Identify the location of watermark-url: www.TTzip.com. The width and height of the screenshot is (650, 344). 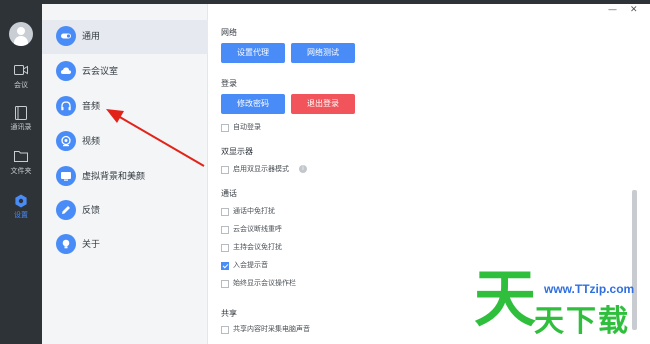
(589, 289).